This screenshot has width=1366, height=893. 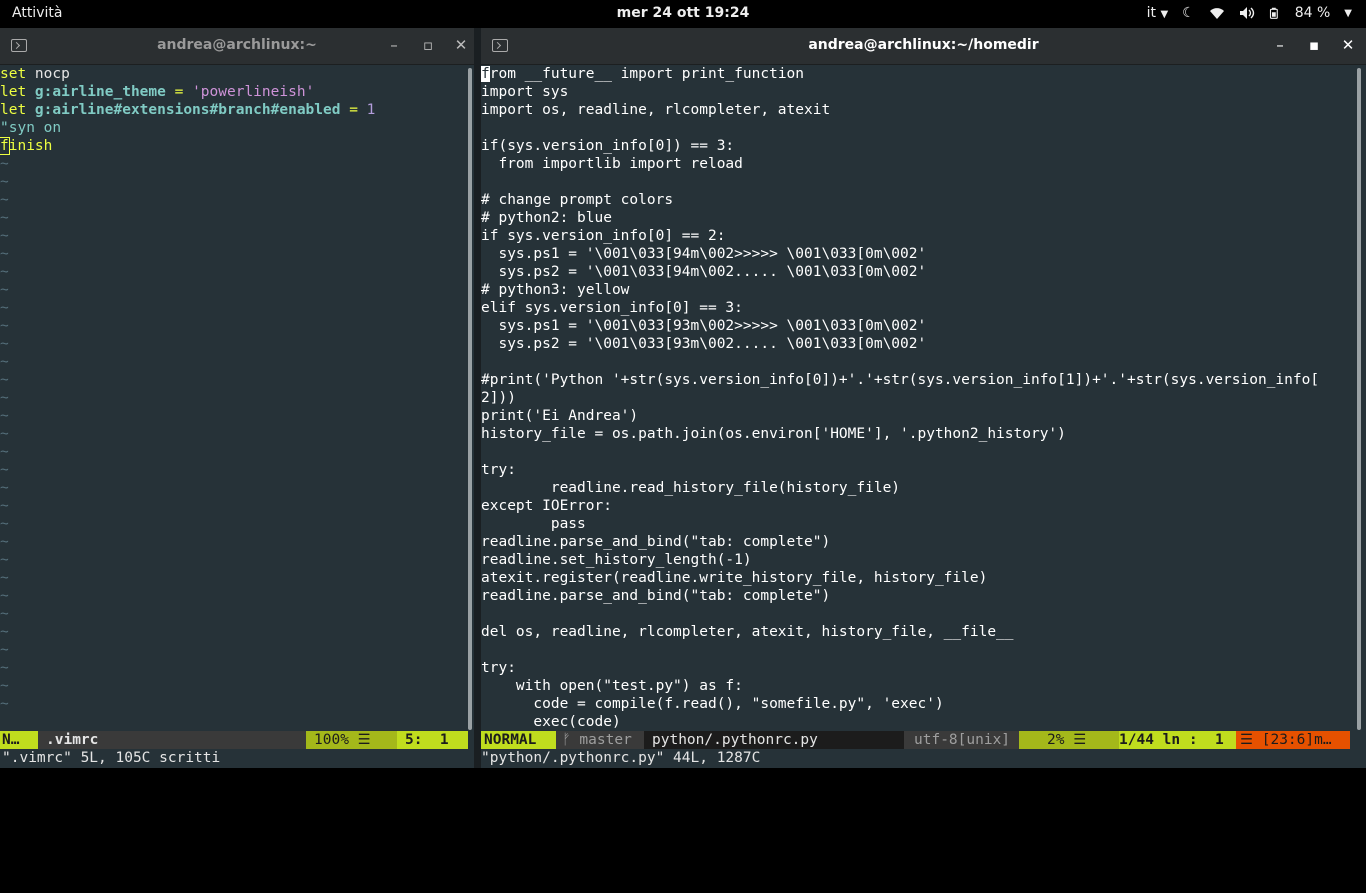 What do you see at coordinates (1164, 14) in the screenshot?
I see `chevron-down-icon: ▼` at bounding box center [1164, 14].